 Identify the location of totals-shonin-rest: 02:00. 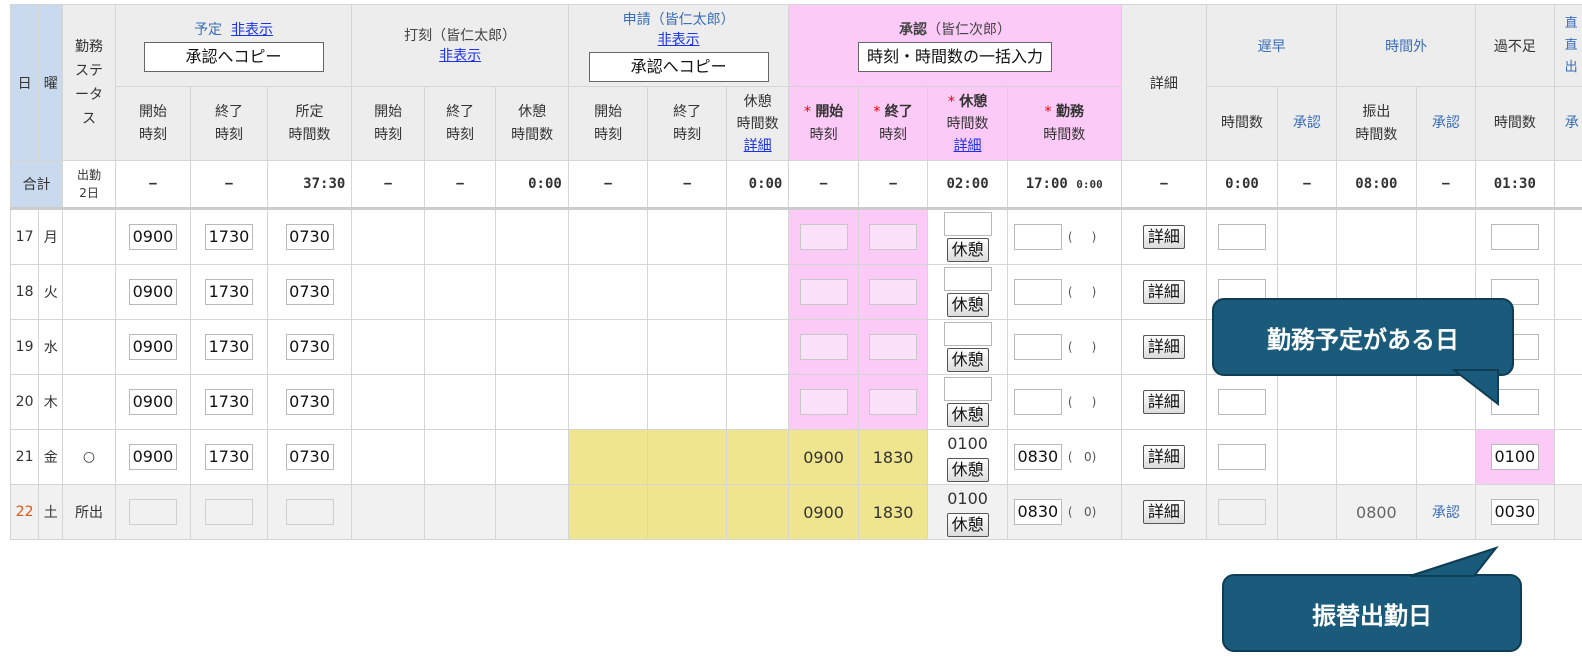
(967, 184).